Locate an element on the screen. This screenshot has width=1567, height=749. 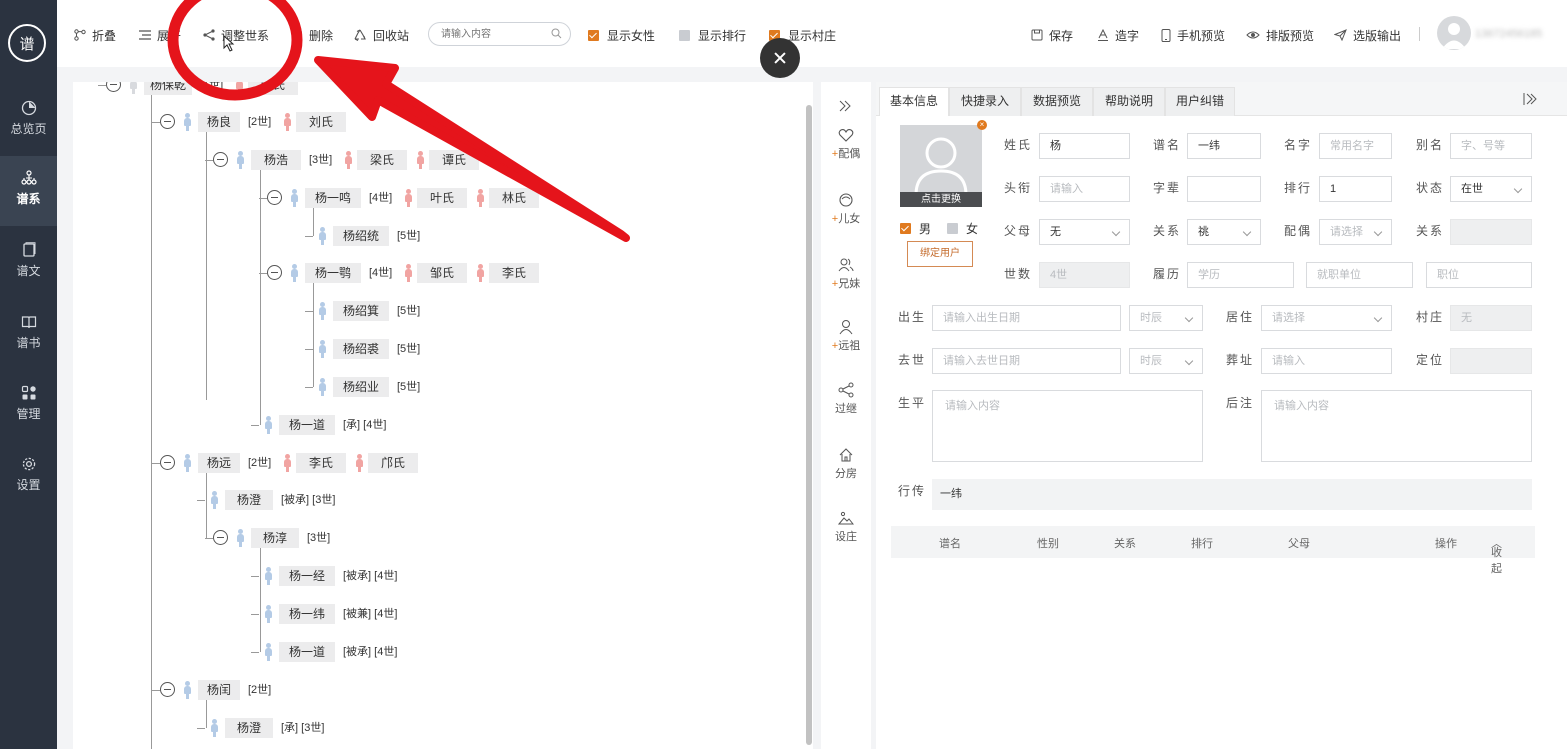
app-logo: 谱 is located at coordinates (27, 43).